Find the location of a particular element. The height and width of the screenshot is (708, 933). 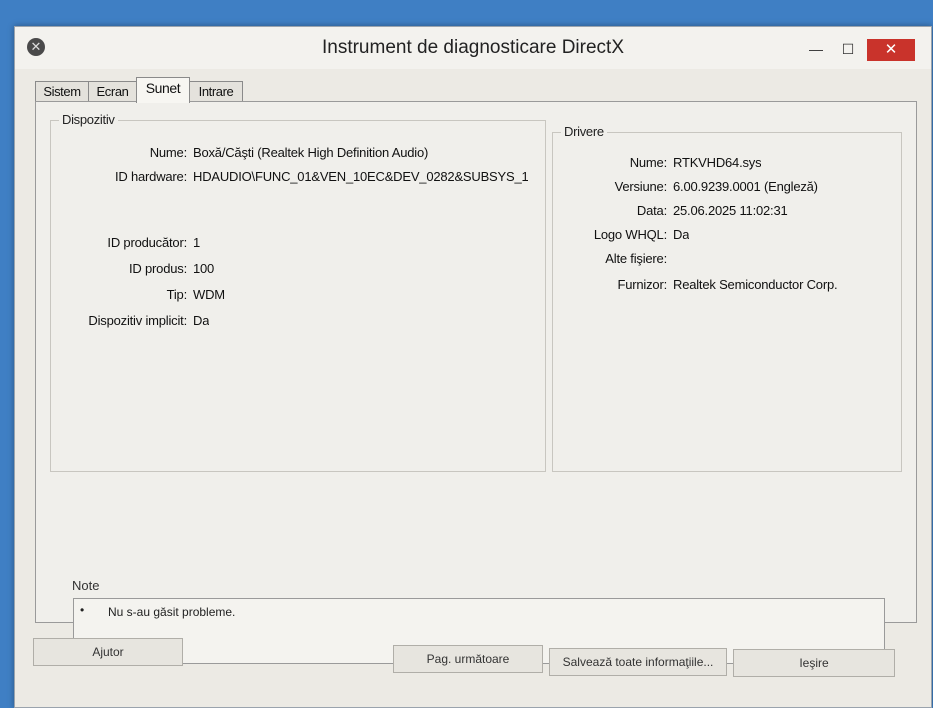

help-button: Ajutor is located at coordinates (108, 652).